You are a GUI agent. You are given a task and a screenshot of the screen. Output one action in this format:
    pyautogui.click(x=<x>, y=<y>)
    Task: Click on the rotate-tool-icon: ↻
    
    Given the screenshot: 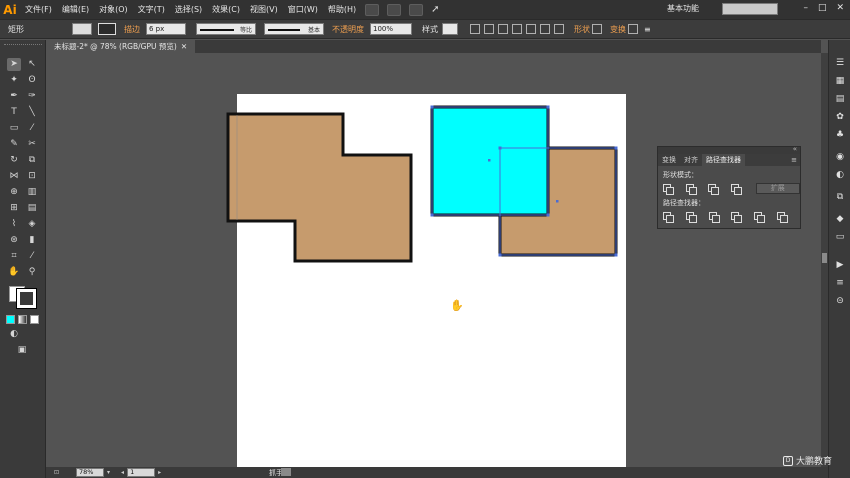 What is the action you would take?
    pyautogui.click(x=14, y=160)
    